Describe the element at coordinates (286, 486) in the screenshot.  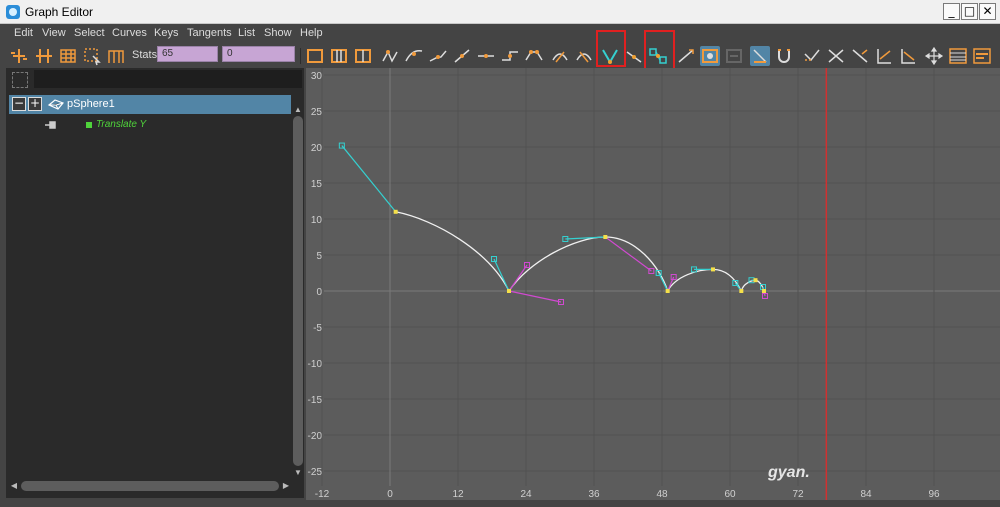
I see `scroll-right-arrow-icon: ▶` at that location.